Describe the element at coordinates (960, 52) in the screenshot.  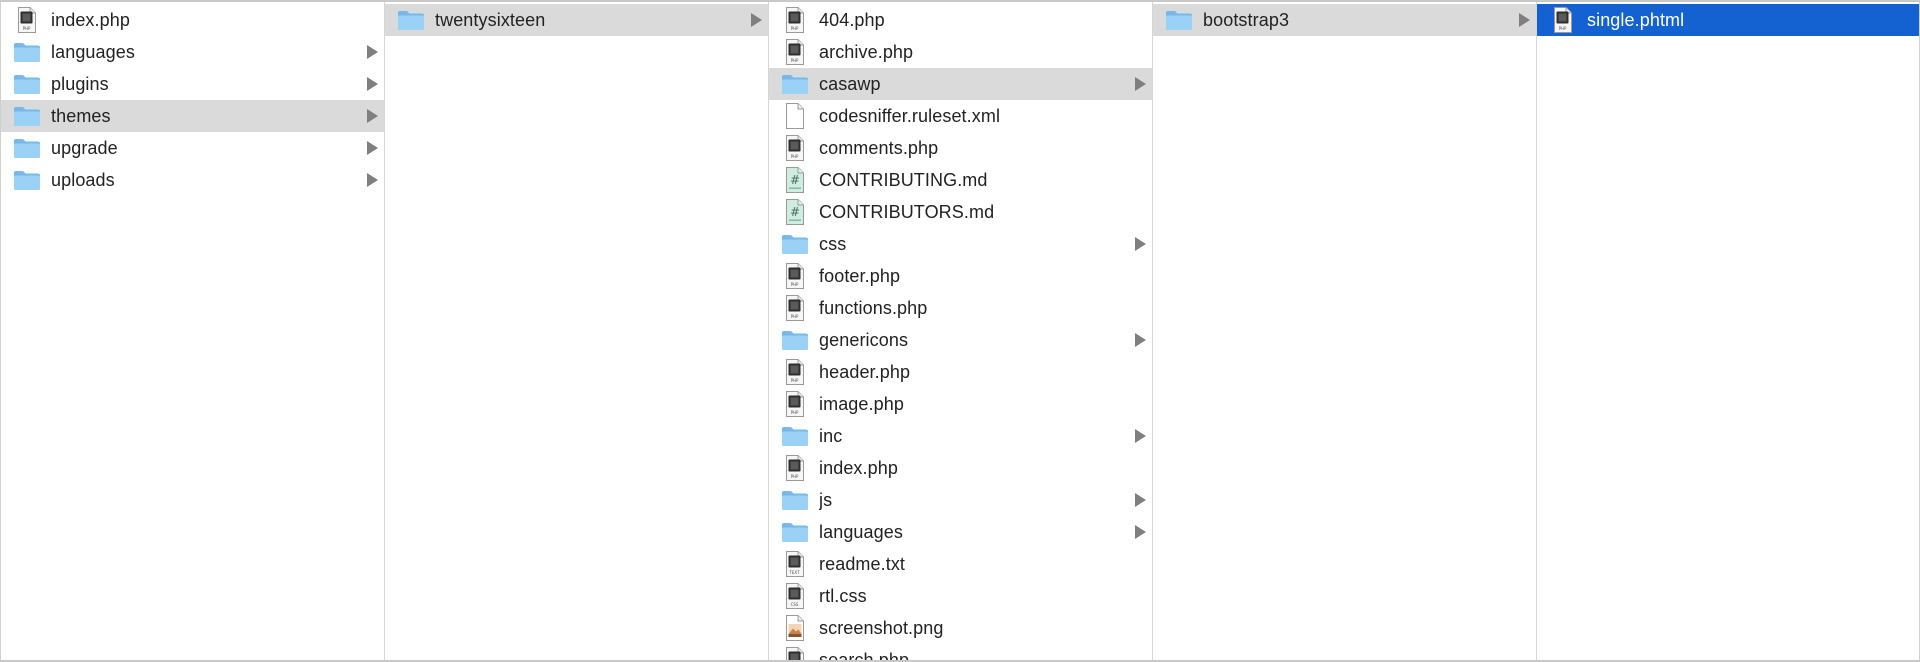
I see `file-row: PHP archive.php` at that location.